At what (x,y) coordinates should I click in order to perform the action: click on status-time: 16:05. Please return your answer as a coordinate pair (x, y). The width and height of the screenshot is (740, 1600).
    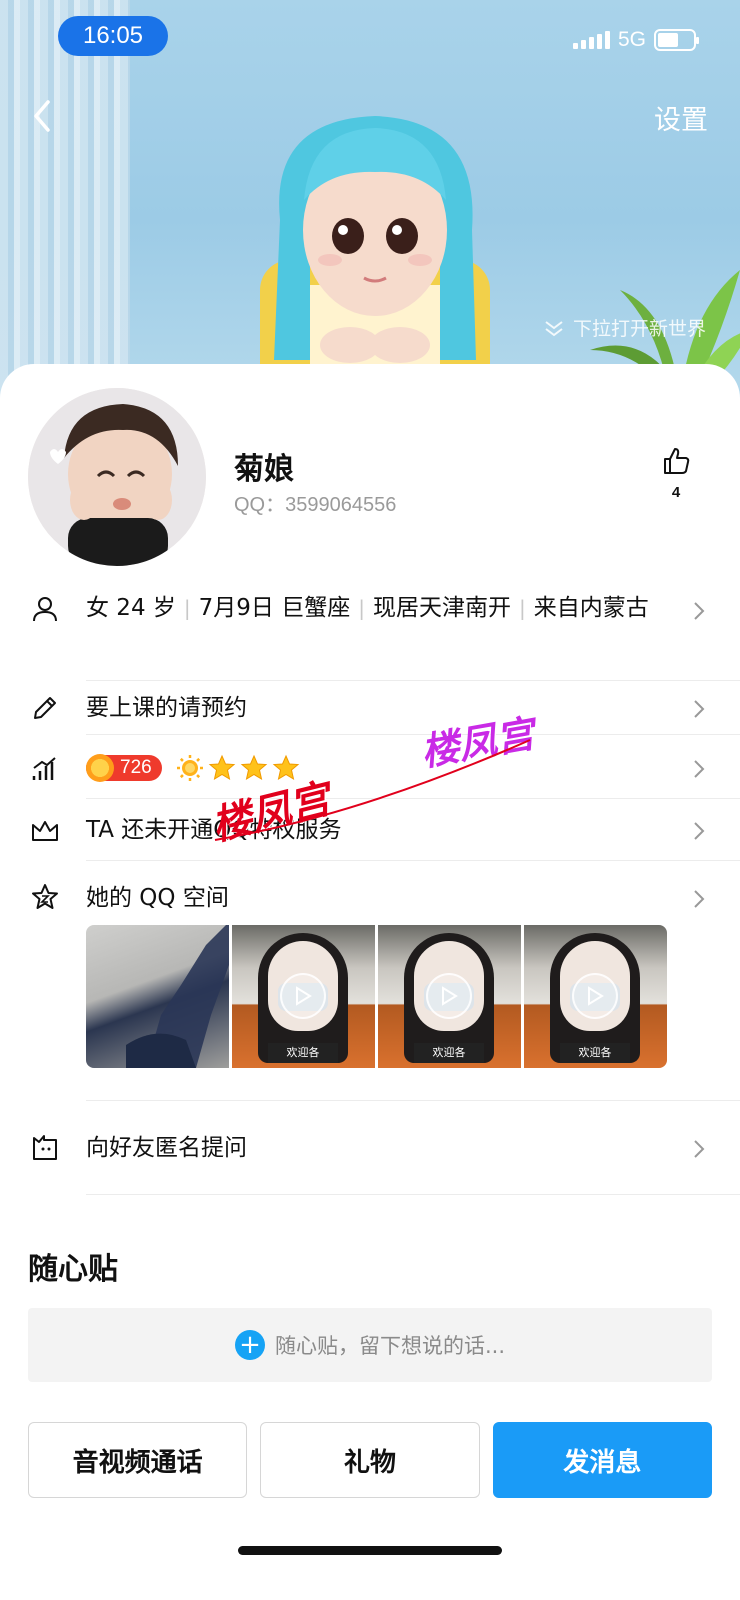
    Looking at the image, I should click on (113, 36).